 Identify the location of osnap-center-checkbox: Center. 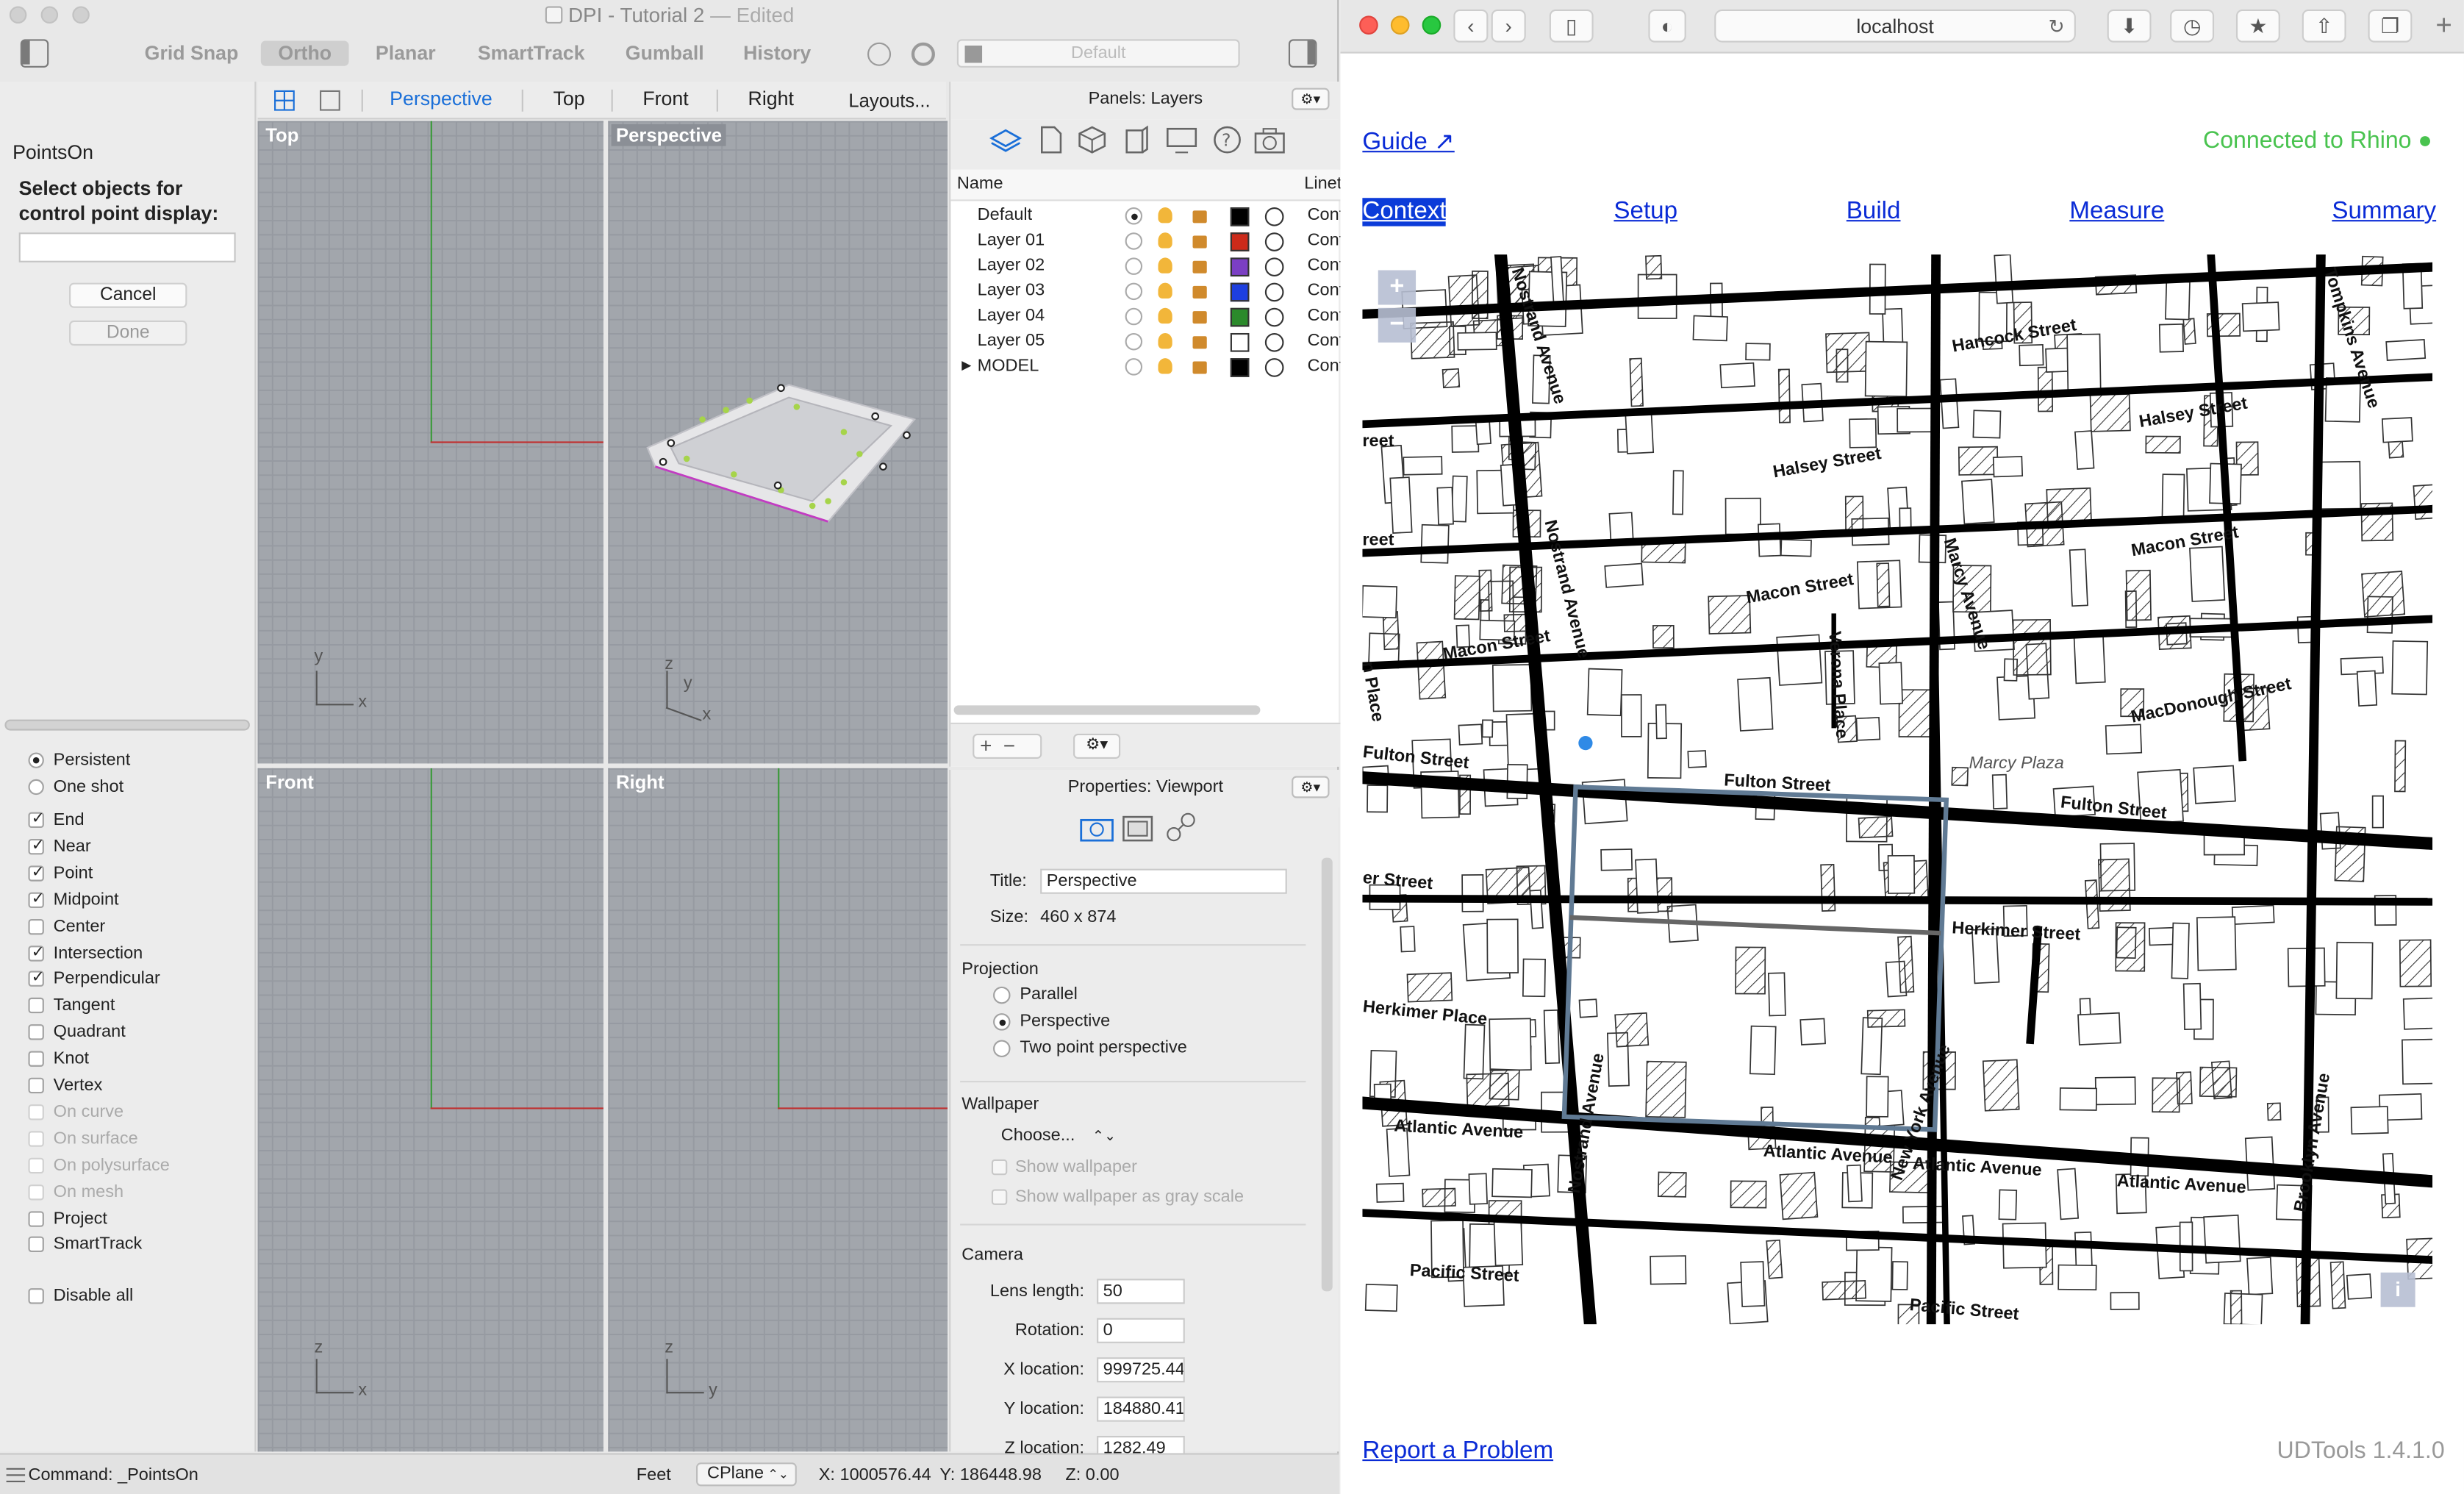
(66, 927).